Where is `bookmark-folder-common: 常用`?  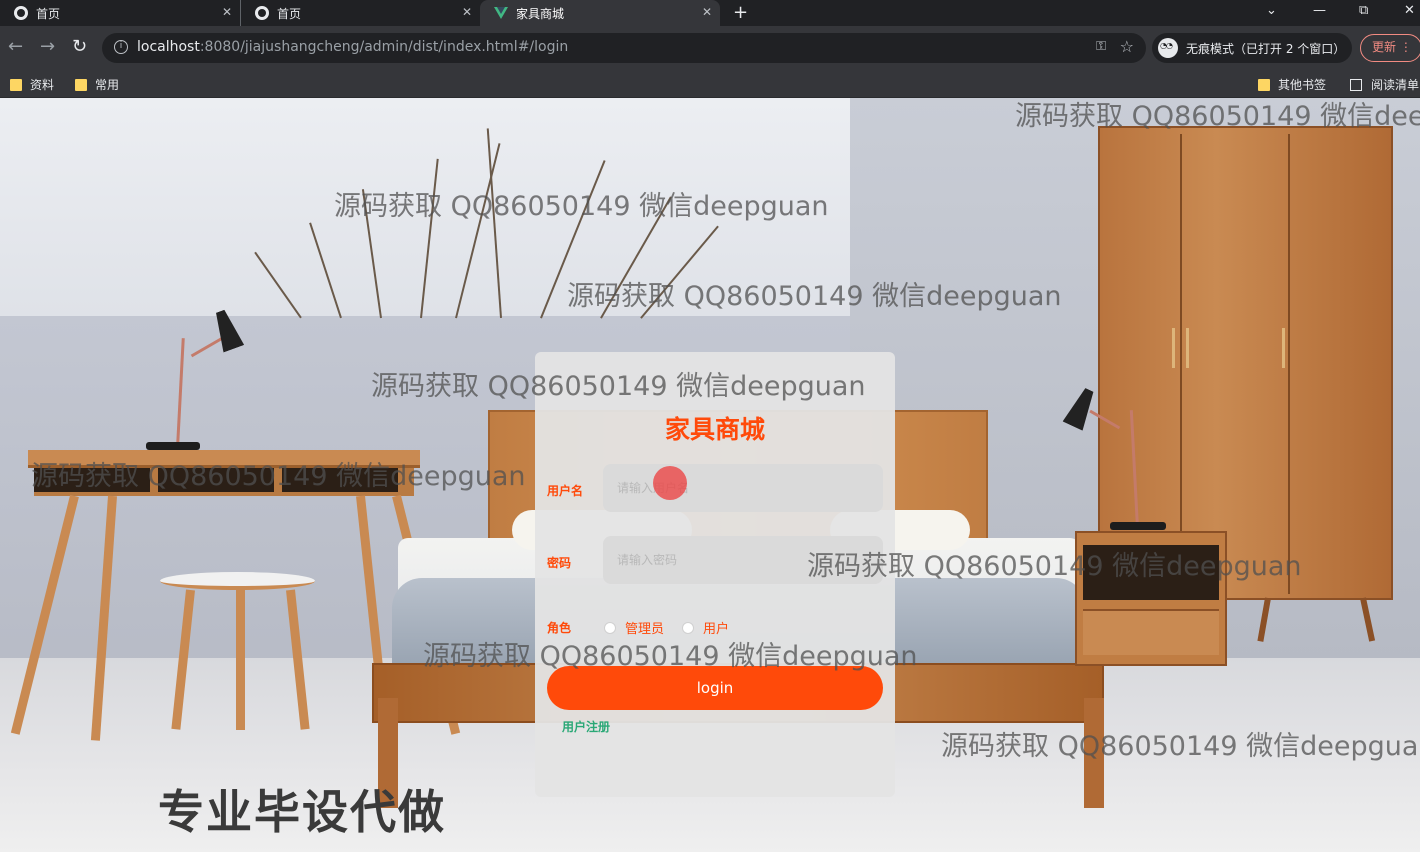
bookmark-folder-common: 常用 is located at coordinates (97, 84).